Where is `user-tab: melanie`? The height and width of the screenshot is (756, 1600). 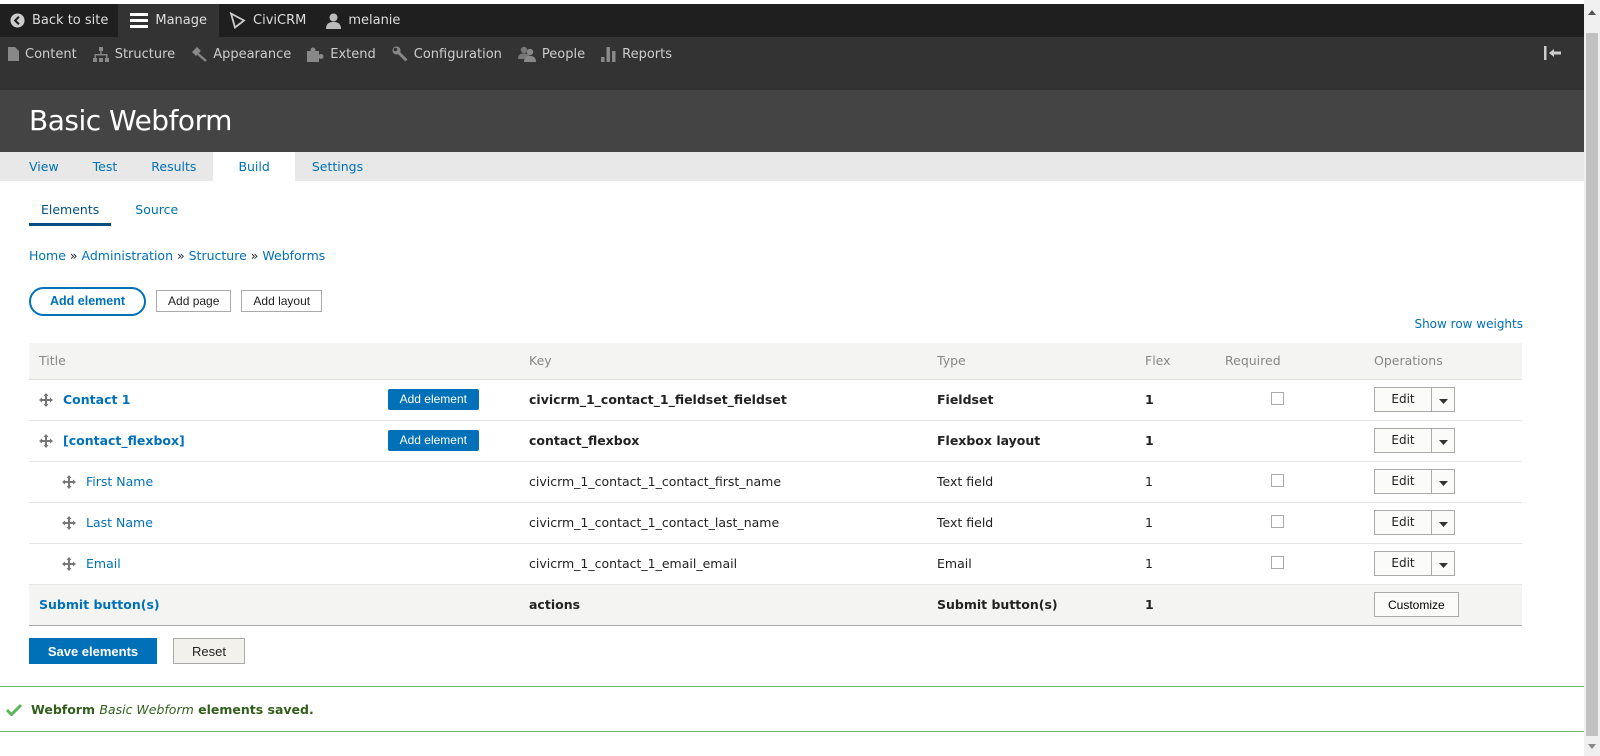 user-tab: melanie is located at coordinates (363, 20).